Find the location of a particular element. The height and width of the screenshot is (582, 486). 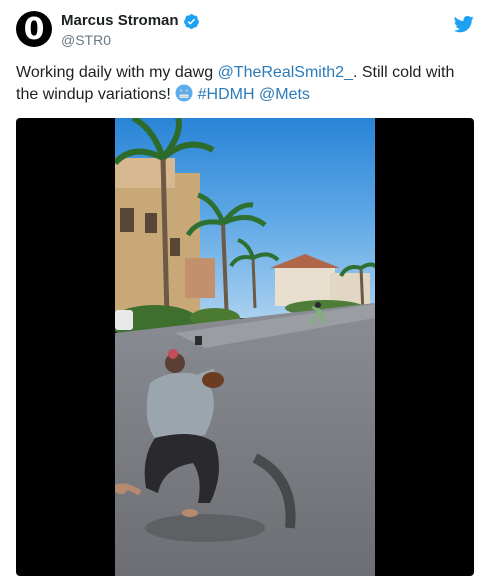

verified-badge-icon is located at coordinates (191, 21).